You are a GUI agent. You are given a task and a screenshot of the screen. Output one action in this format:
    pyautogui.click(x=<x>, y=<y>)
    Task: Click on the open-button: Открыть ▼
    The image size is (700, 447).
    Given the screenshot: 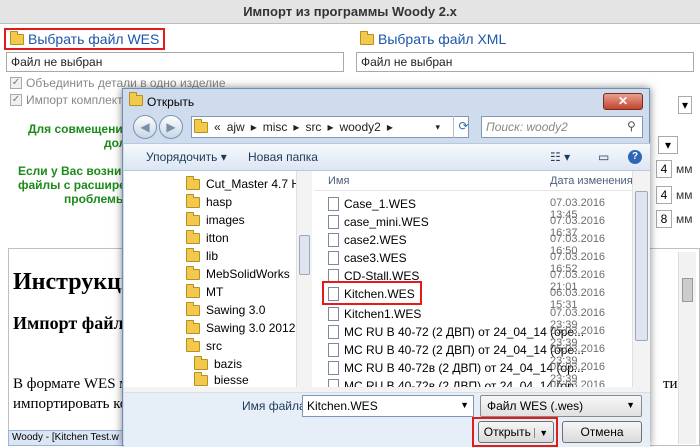 What is the action you would take?
    pyautogui.click(x=516, y=432)
    